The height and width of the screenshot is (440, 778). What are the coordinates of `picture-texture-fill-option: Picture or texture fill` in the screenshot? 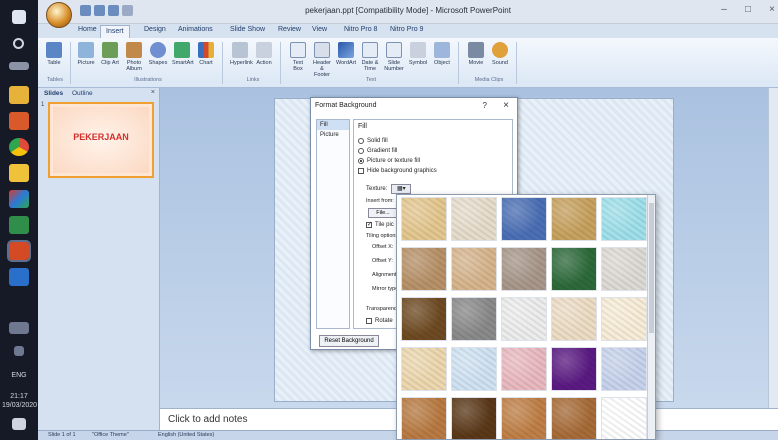 It's located at (389, 161).